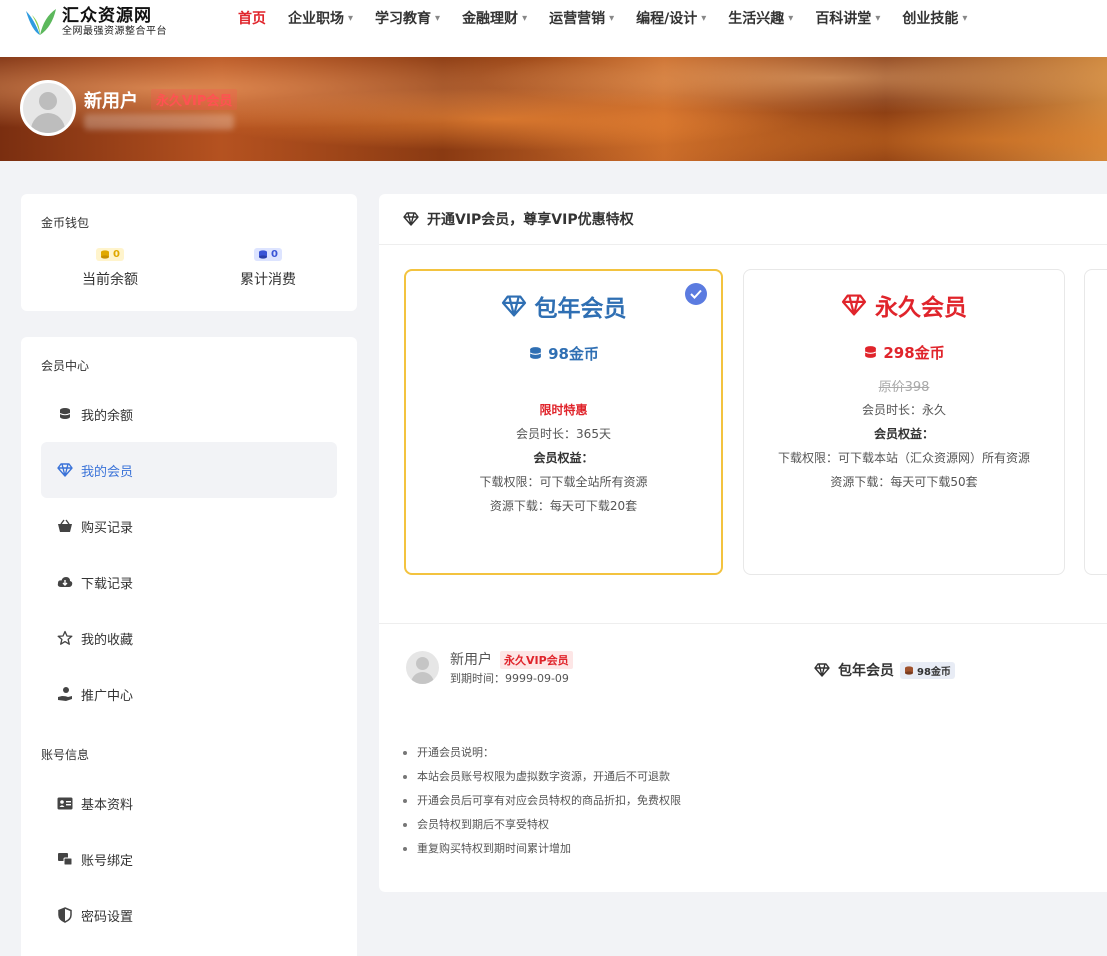  What do you see at coordinates (107, 917) in the screenshot?
I see `menu-label: 密码设置` at bounding box center [107, 917].